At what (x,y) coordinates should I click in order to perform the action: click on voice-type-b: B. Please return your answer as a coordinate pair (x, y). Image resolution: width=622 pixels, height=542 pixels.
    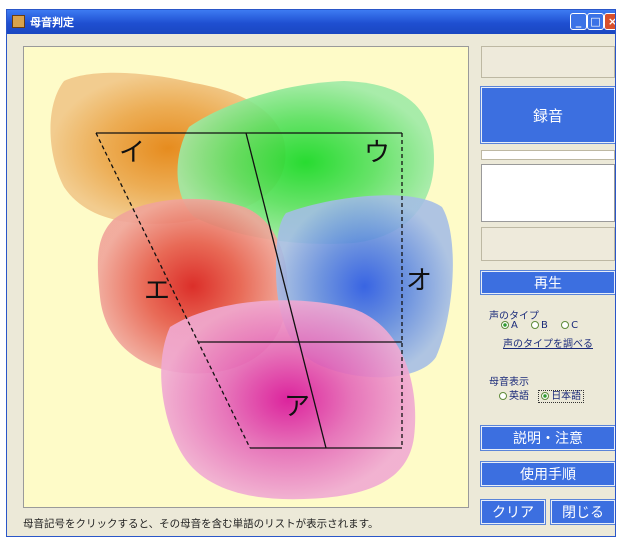
    Looking at the image, I should click on (539, 325).